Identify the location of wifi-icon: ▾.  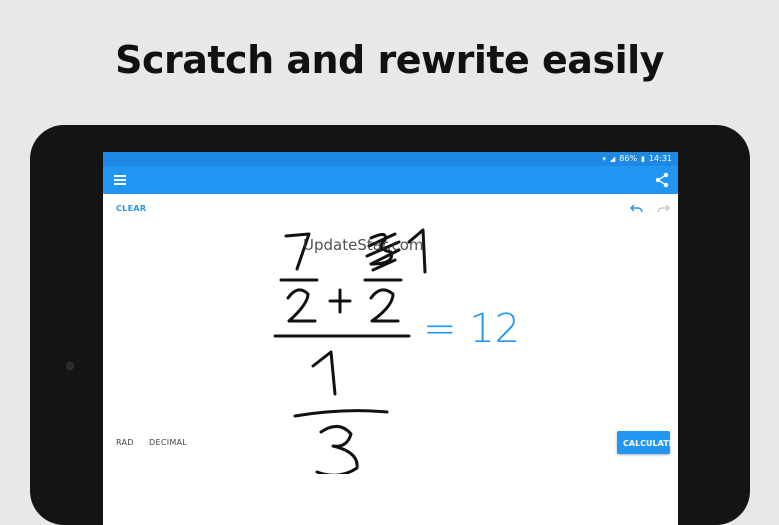
(604, 159).